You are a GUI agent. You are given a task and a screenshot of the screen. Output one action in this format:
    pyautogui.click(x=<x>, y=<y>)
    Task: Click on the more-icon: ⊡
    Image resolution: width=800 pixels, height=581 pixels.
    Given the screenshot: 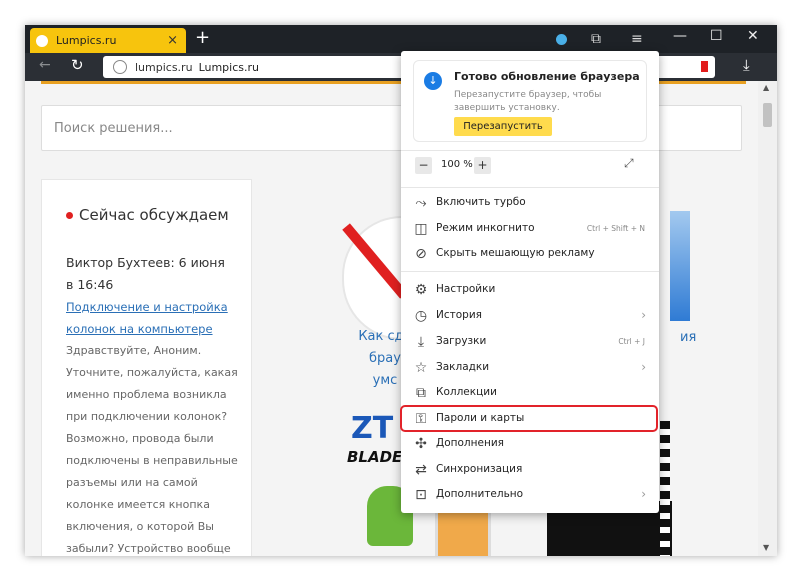 What is the action you would take?
    pyautogui.click(x=421, y=495)
    